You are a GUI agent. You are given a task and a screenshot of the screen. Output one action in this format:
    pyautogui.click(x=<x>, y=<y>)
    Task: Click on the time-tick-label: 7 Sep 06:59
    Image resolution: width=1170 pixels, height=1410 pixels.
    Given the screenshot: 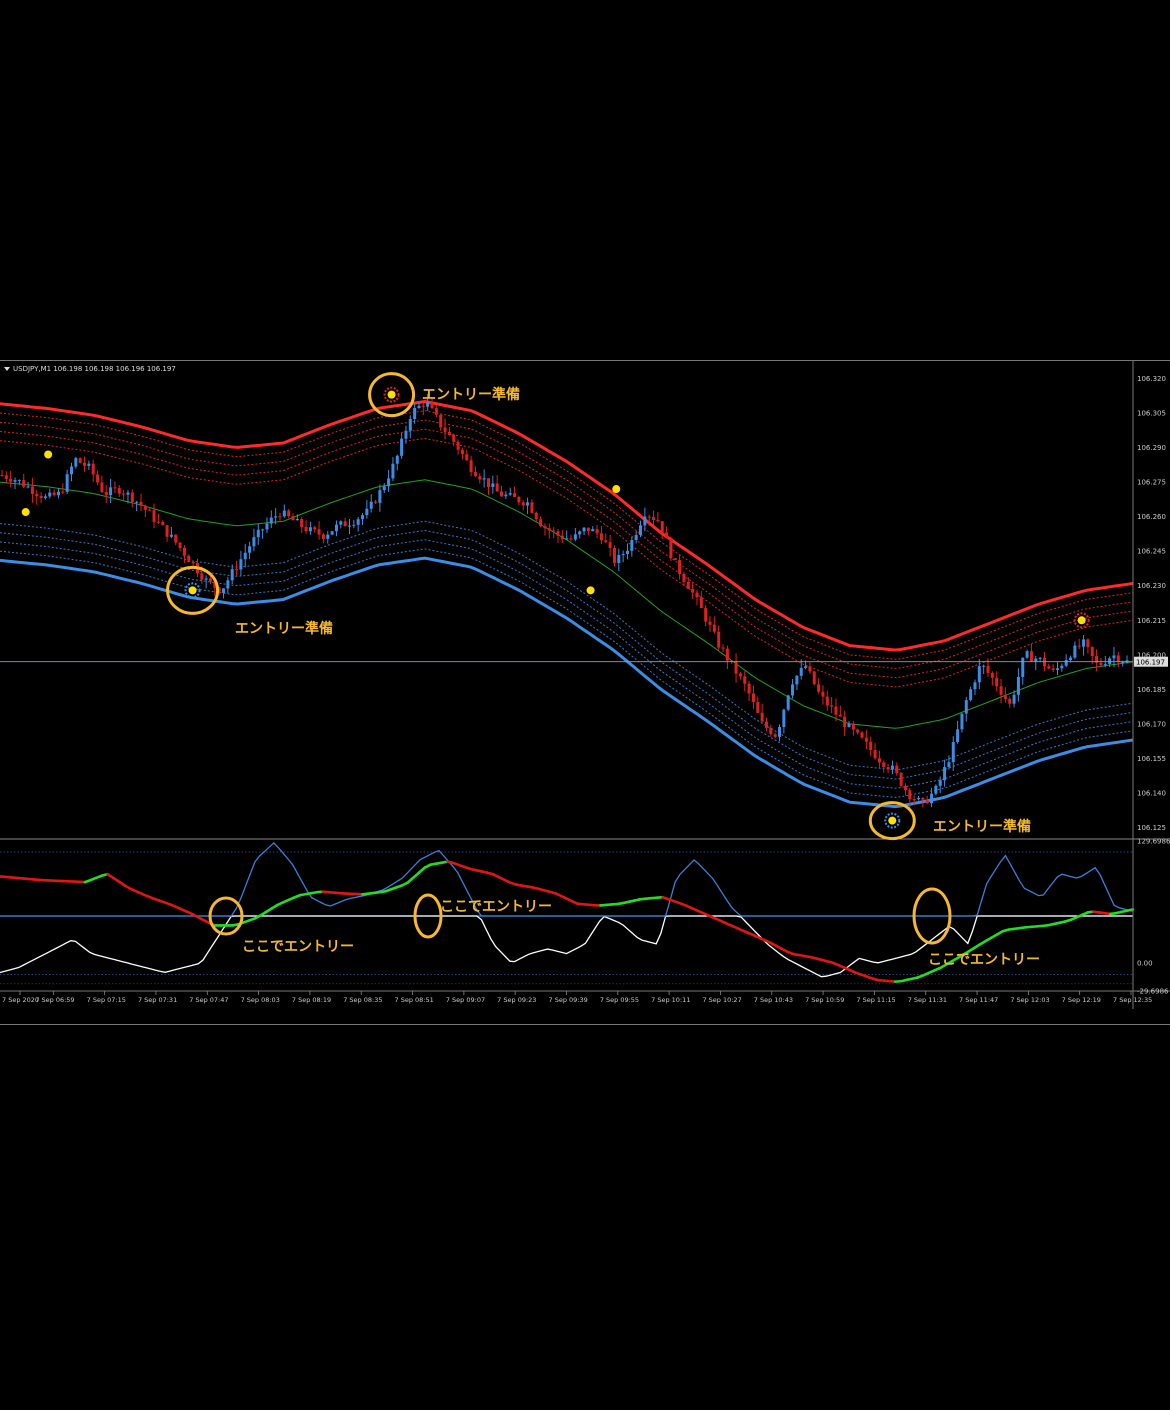 What is the action you would take?
    pyautogui.click(x=54, y=1000)
    